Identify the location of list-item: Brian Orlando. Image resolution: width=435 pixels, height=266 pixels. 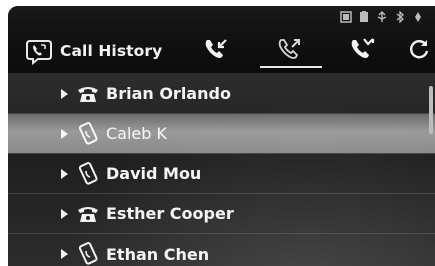
(221, 94).